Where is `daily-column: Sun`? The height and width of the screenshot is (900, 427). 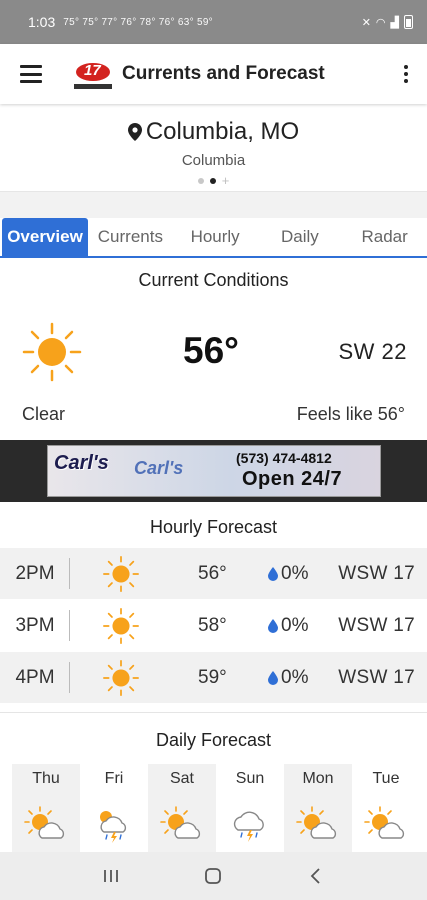
daily-column: Sun is located at coordinates (250, 808).